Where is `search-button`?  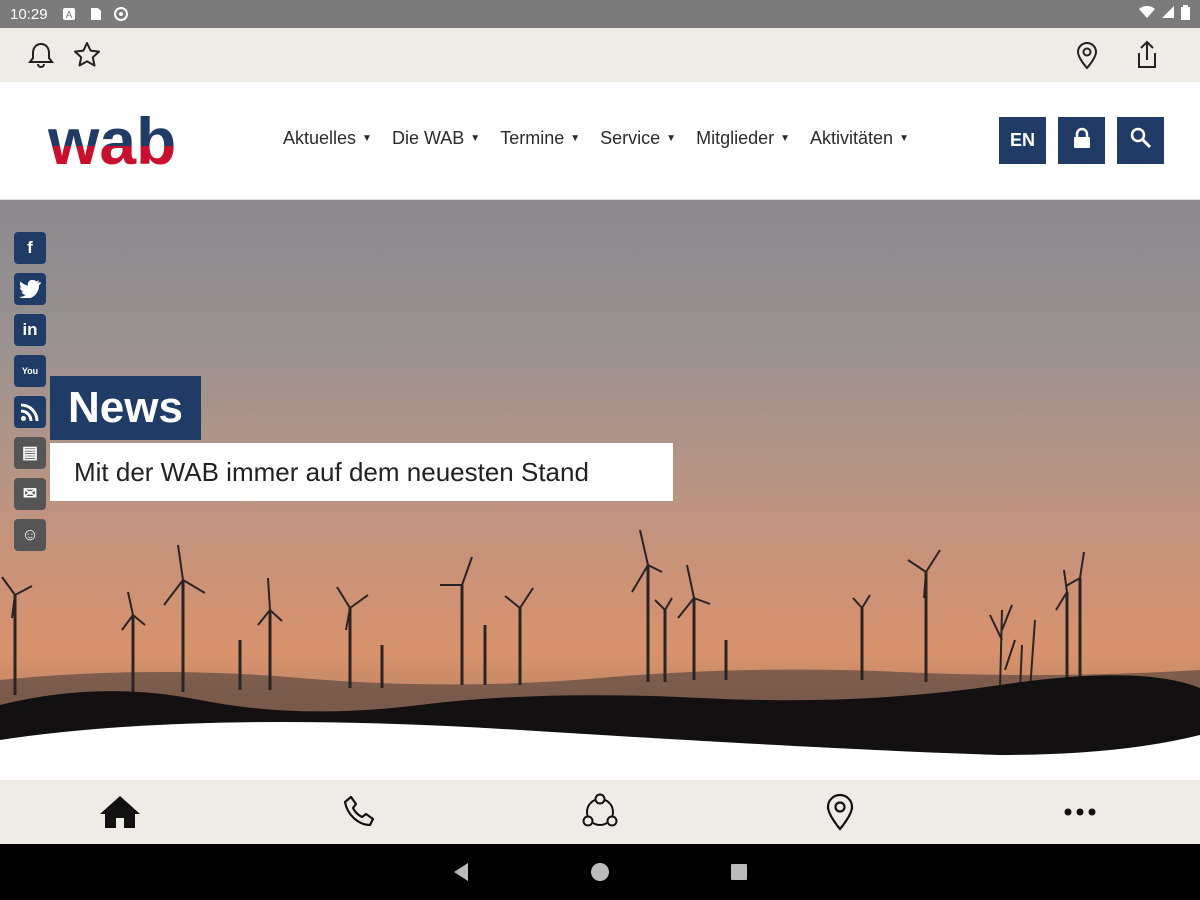
search-button is located at coordinates (1140, 140).